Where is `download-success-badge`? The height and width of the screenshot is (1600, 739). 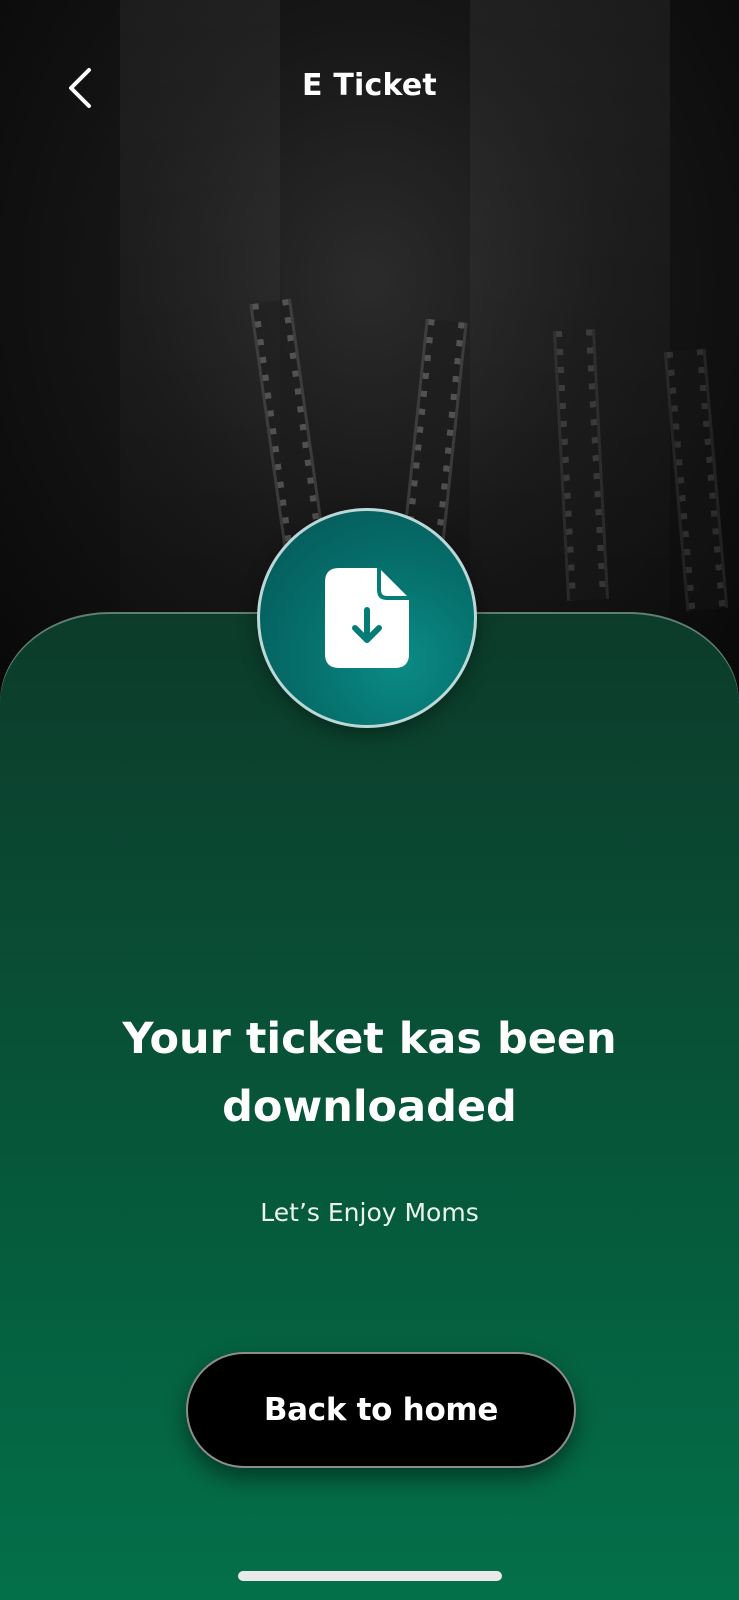
download-success-badge is located at coordinates (367, 618).